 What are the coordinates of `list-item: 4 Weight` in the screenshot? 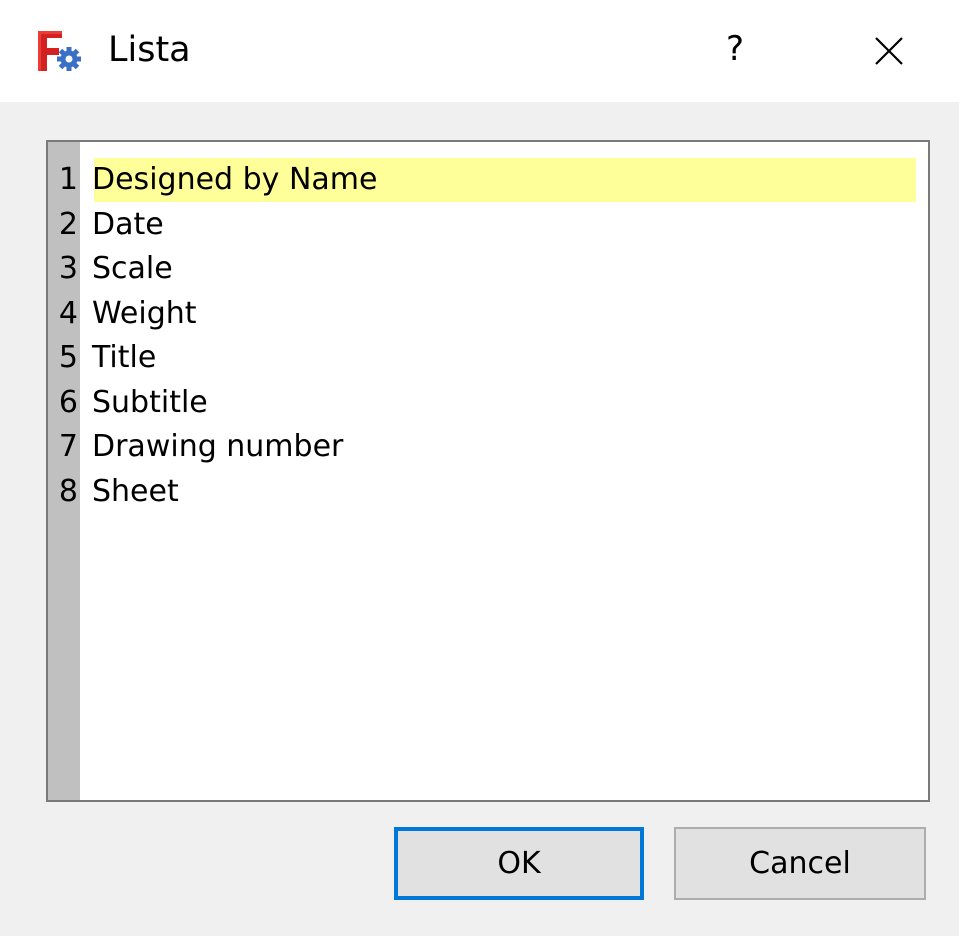 It's located at (488, 314).